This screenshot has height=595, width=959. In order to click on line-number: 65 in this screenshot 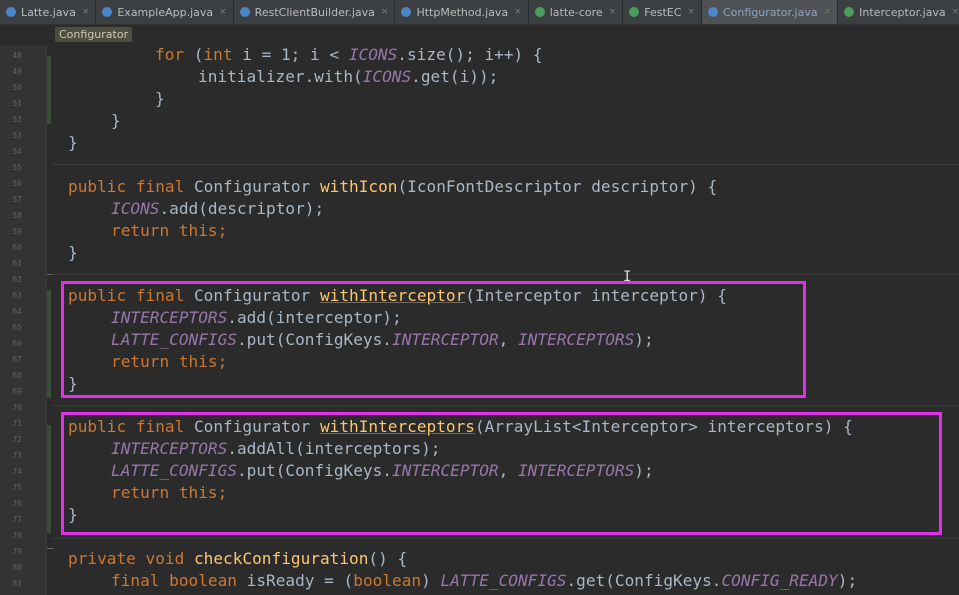, I will do `click(17, 327)`.